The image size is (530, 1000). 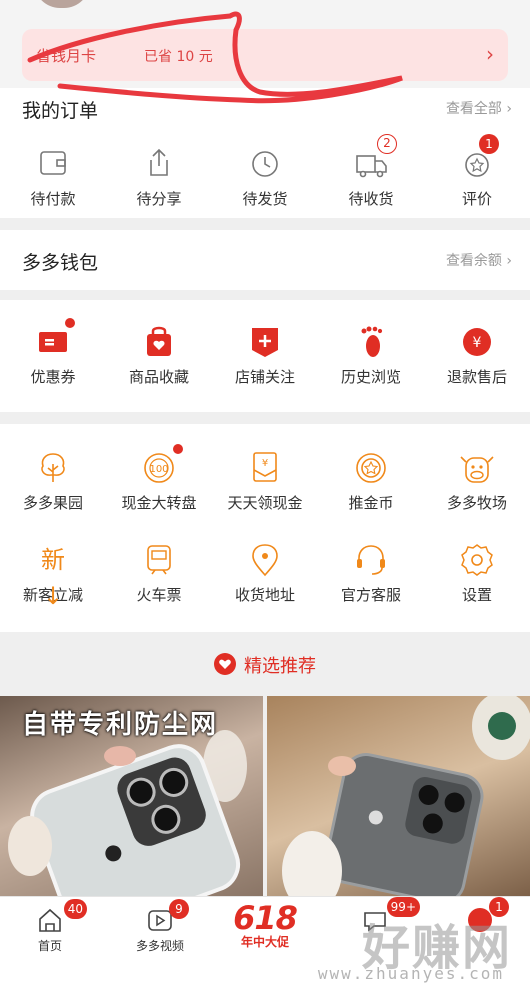 I want to click on product-card: 自带专利防尘网, so click(x=131, y=796).